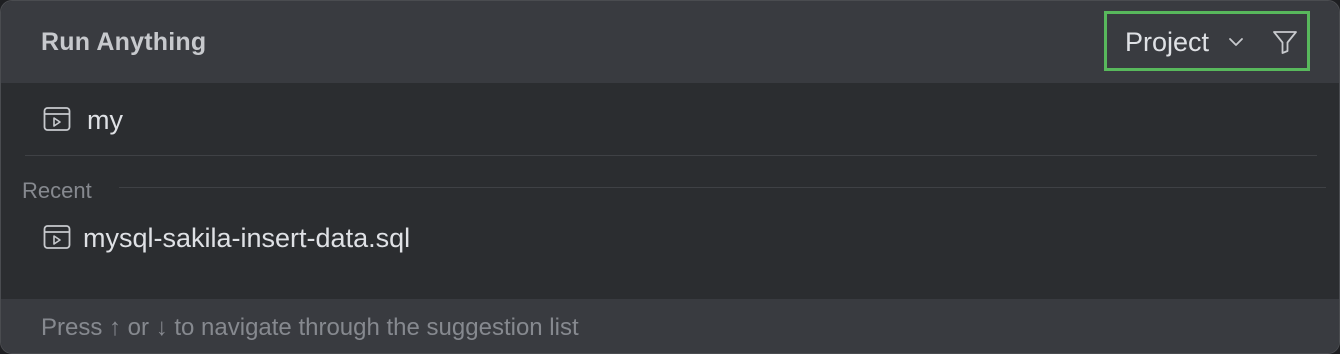  I want to click on scope-dropdown: Project, so click(1167, 42).